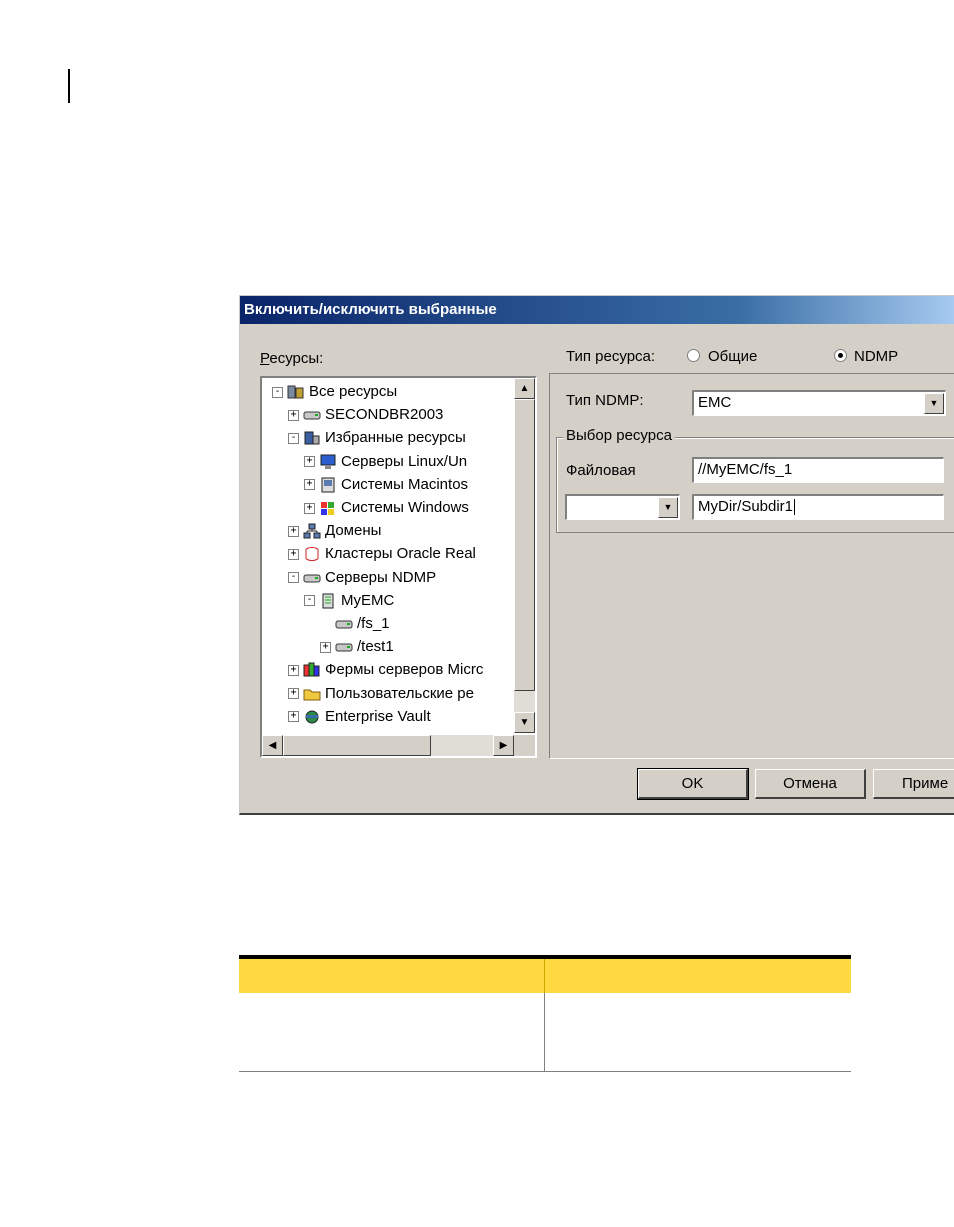 The width and height of the screenshot is (954, 1227). Describe the element at coordinates (328, 462) in the screenshot. I see `monitor-icon` at that location.